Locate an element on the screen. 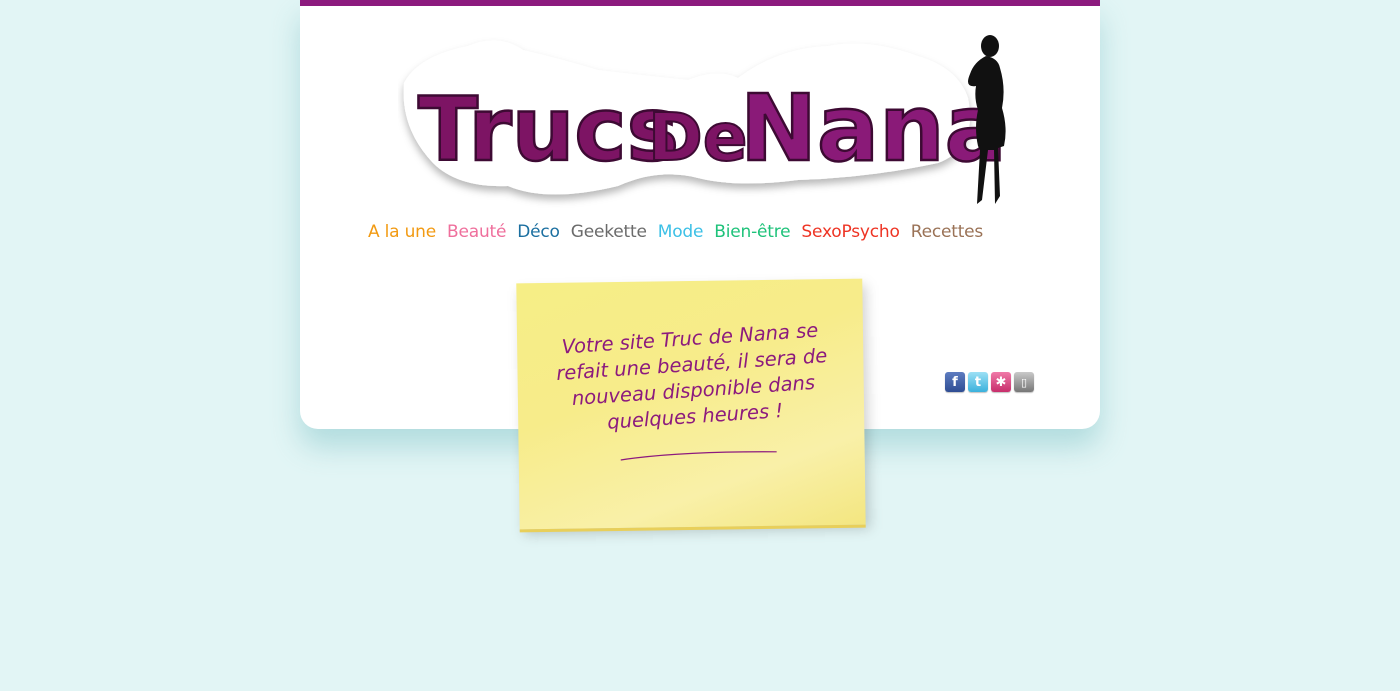 This screenshot has height=691, width=1400. nav-item-recettes: Recettes is located at coordinates (947, 232).